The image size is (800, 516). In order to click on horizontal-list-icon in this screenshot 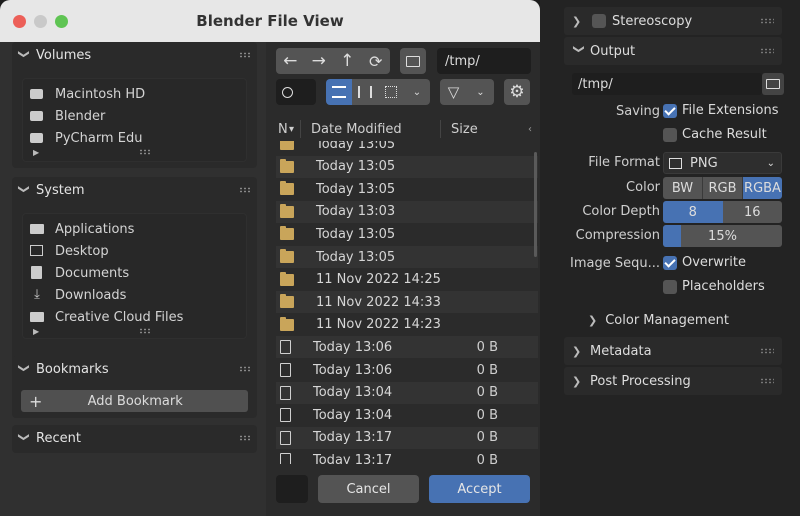, I will do `click(365, 92)`.